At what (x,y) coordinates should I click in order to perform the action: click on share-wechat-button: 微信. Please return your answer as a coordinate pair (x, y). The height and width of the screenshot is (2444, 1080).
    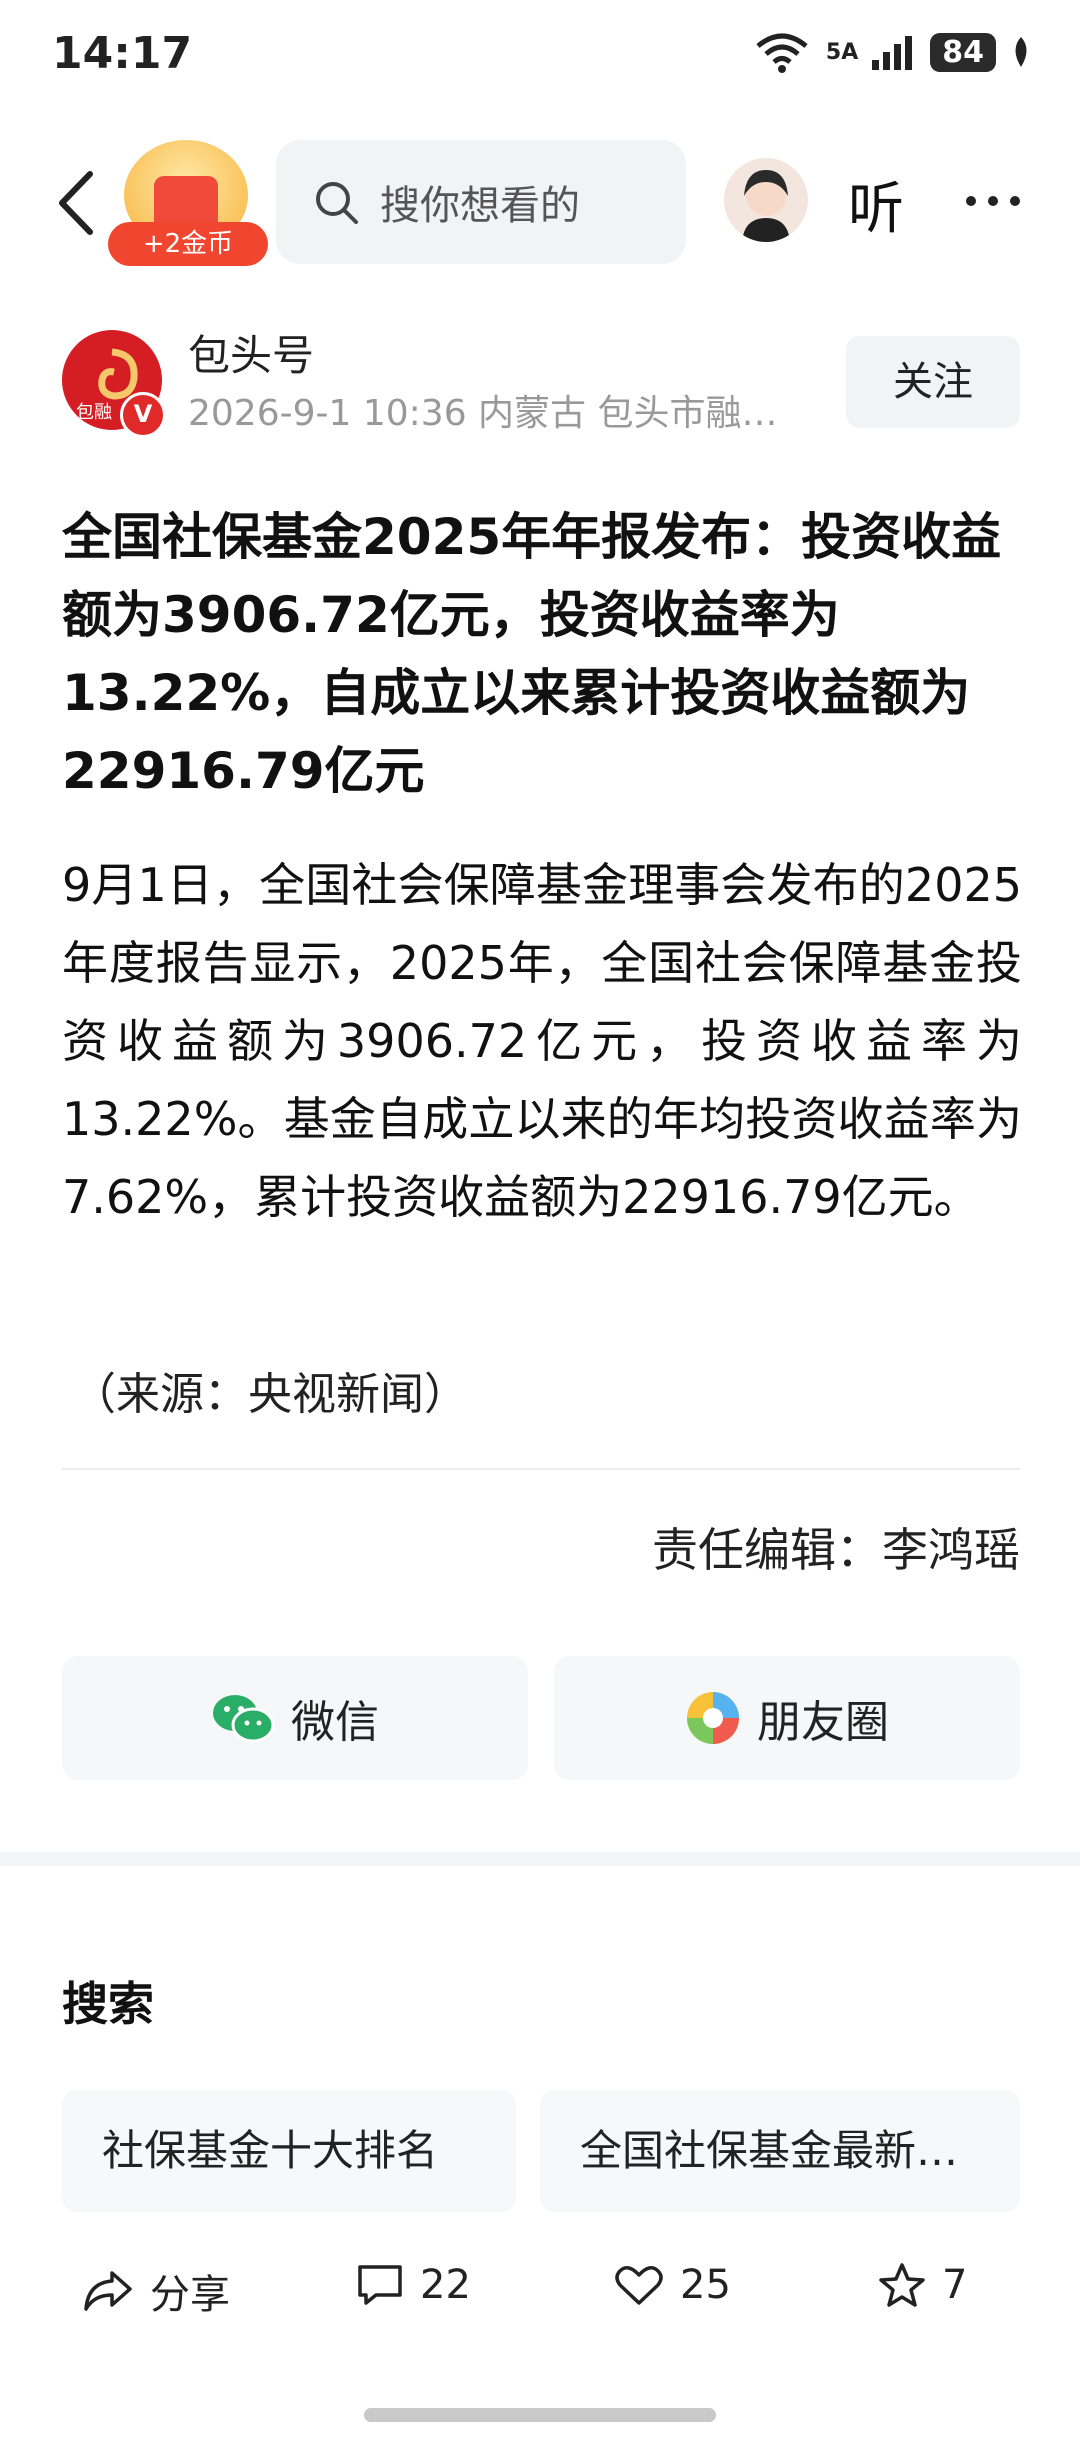
    Looking at the image, I should click on (295, 1718).